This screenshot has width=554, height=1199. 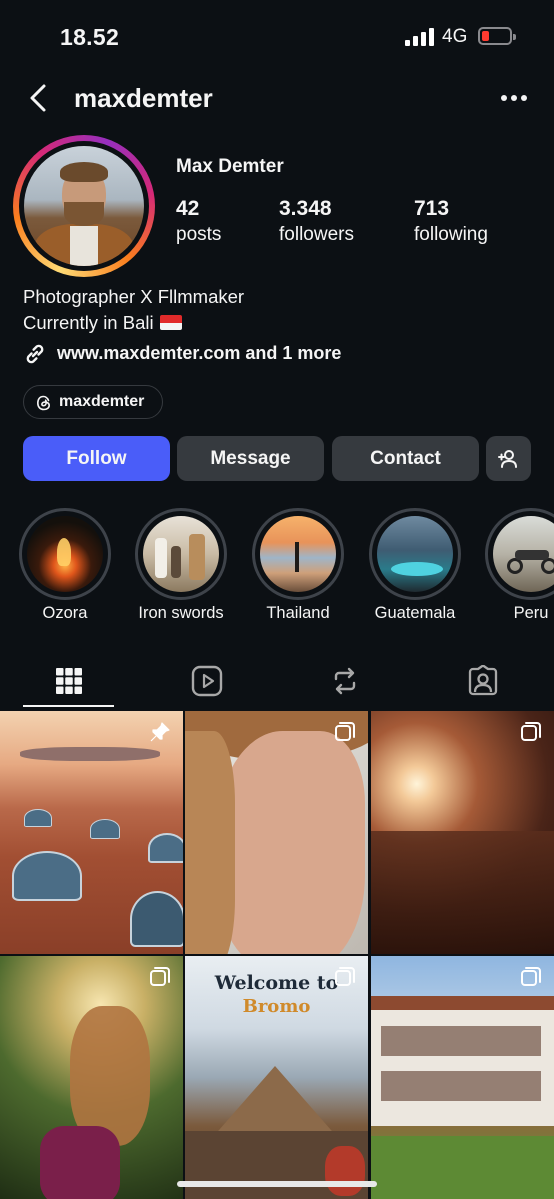 I want to click on follow-button: Follow, so click(x=96, y=458).